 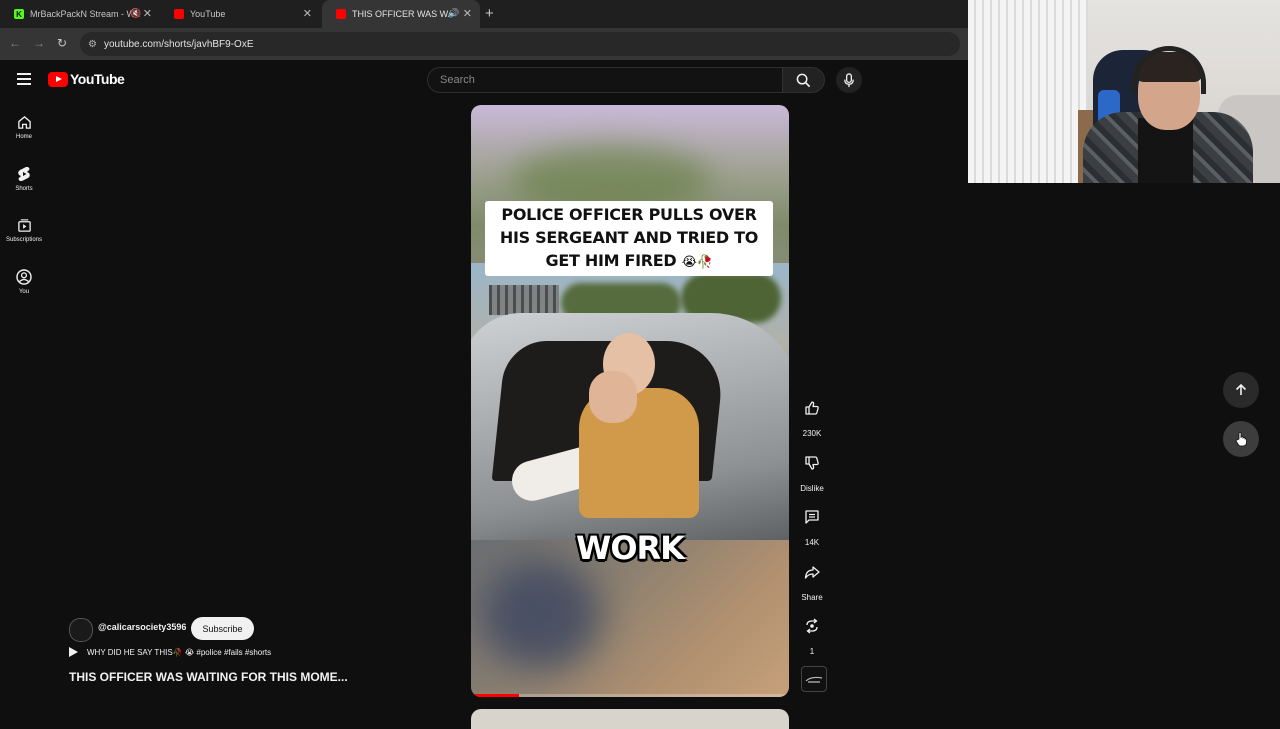 I want to click on sidebar-item-label: Home, so click(x=23, y=137).